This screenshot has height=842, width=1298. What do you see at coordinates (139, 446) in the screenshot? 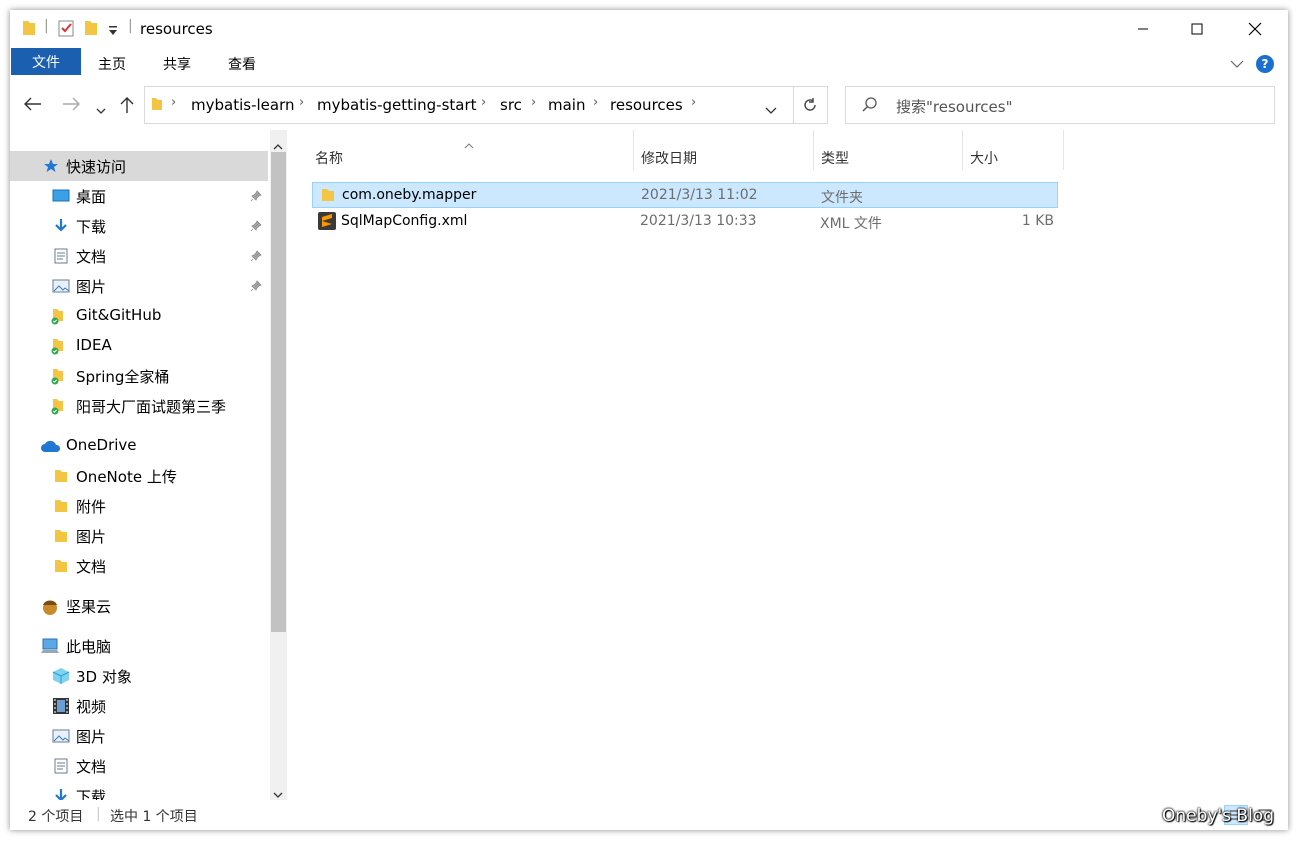
I see `sidebar-item-onedrive: OneDrive` at bounding box center [139, 446].